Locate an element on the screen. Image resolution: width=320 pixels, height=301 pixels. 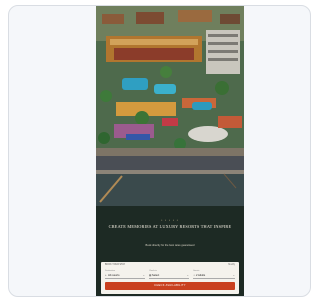
booking-widget-label: BOOK YOUR STAY is located at coordinates (115, 265).